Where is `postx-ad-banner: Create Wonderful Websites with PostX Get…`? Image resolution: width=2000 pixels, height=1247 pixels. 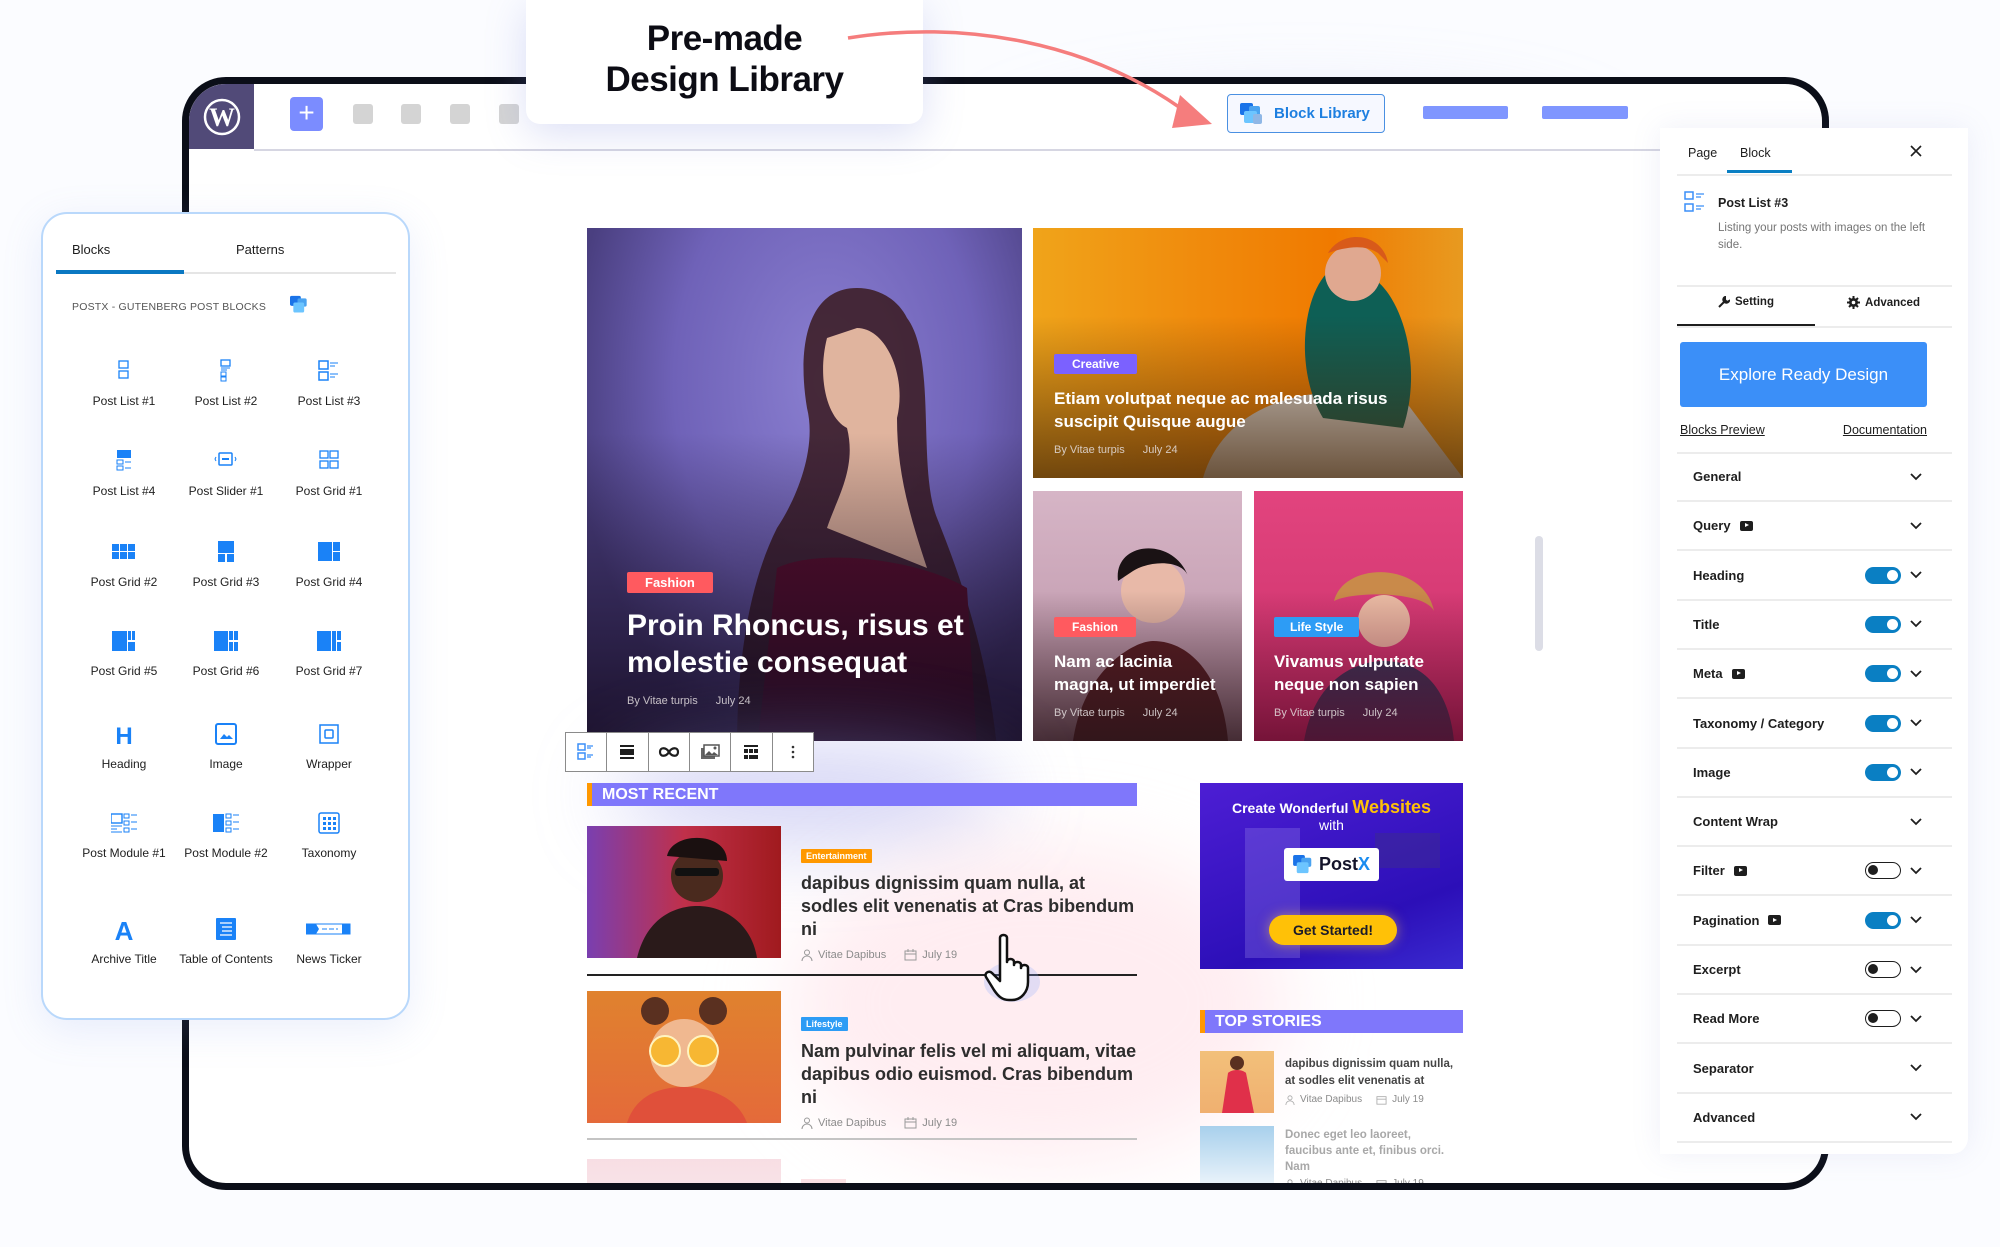 postx-ad-banner: Create Wonderful Websites with PostX Get… is located at coordinates (1331, 876).